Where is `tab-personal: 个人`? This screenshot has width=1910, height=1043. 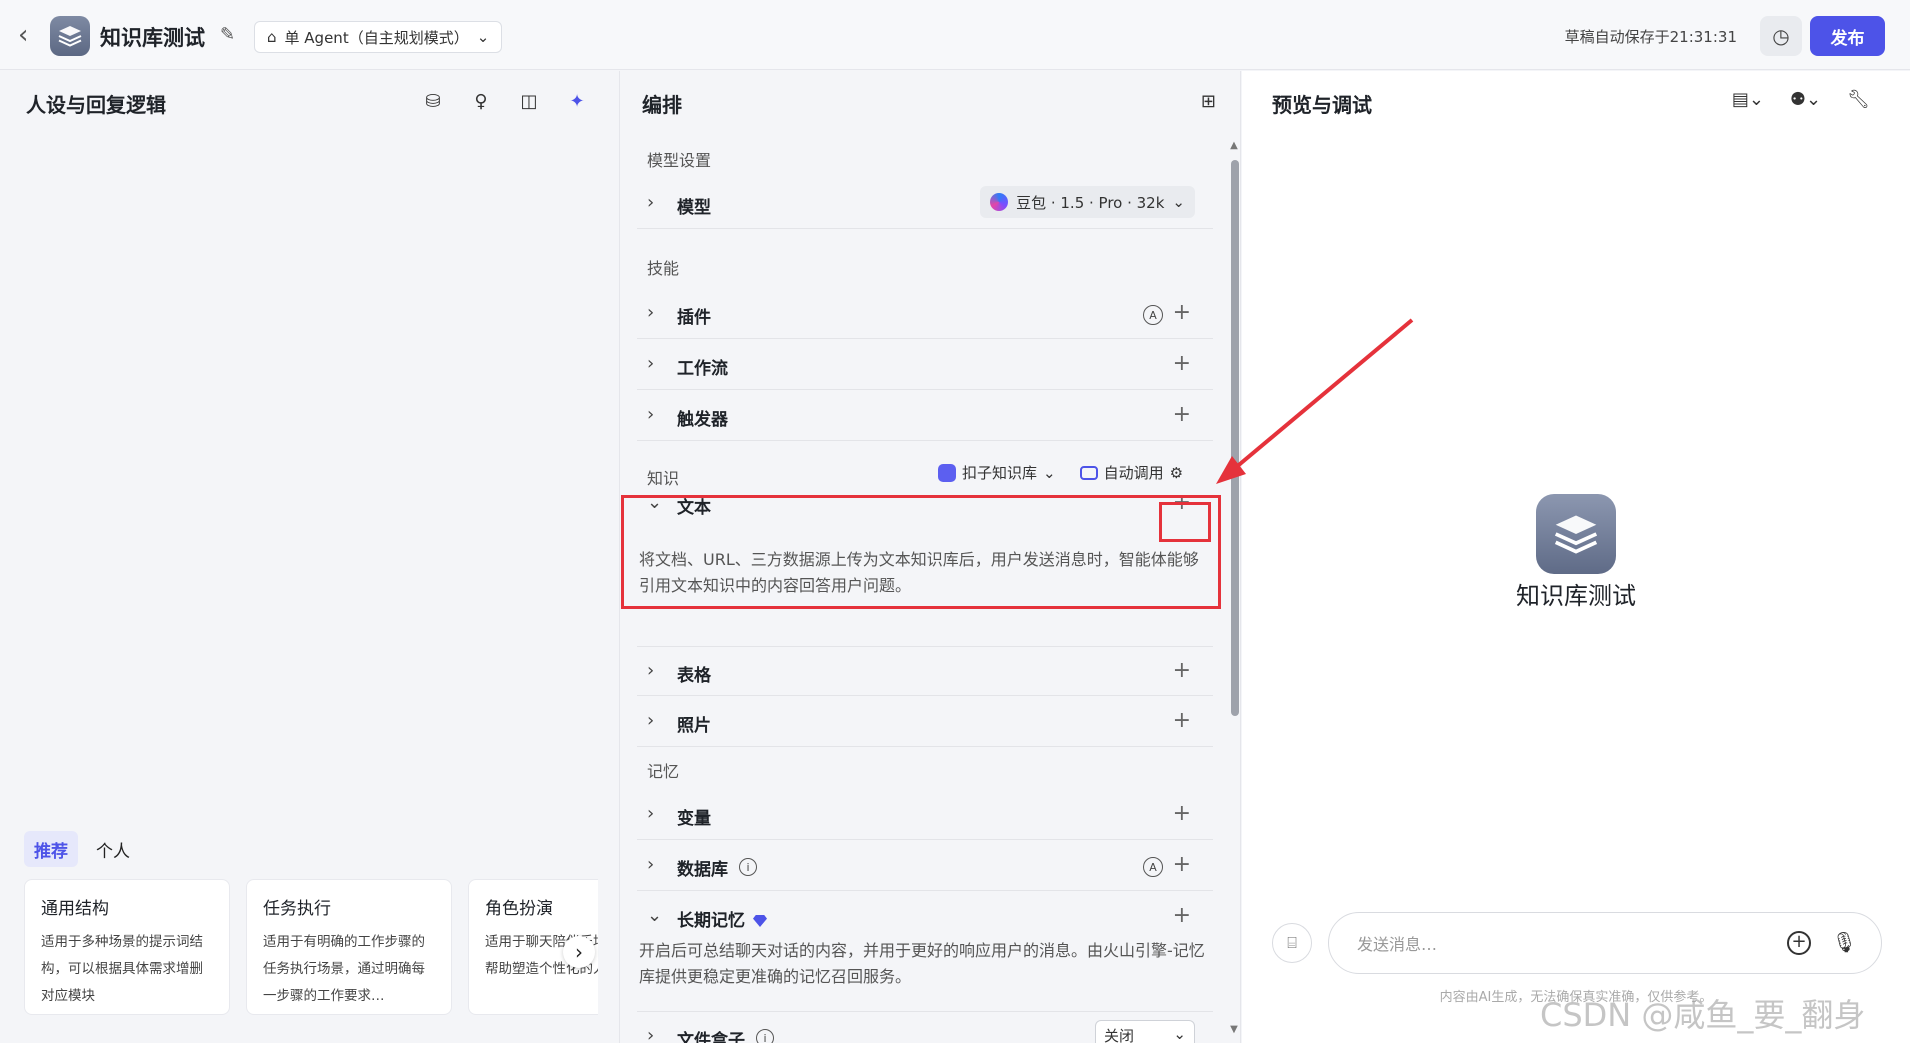
tab-personal: 个人 is located at coordinates (113, 849).